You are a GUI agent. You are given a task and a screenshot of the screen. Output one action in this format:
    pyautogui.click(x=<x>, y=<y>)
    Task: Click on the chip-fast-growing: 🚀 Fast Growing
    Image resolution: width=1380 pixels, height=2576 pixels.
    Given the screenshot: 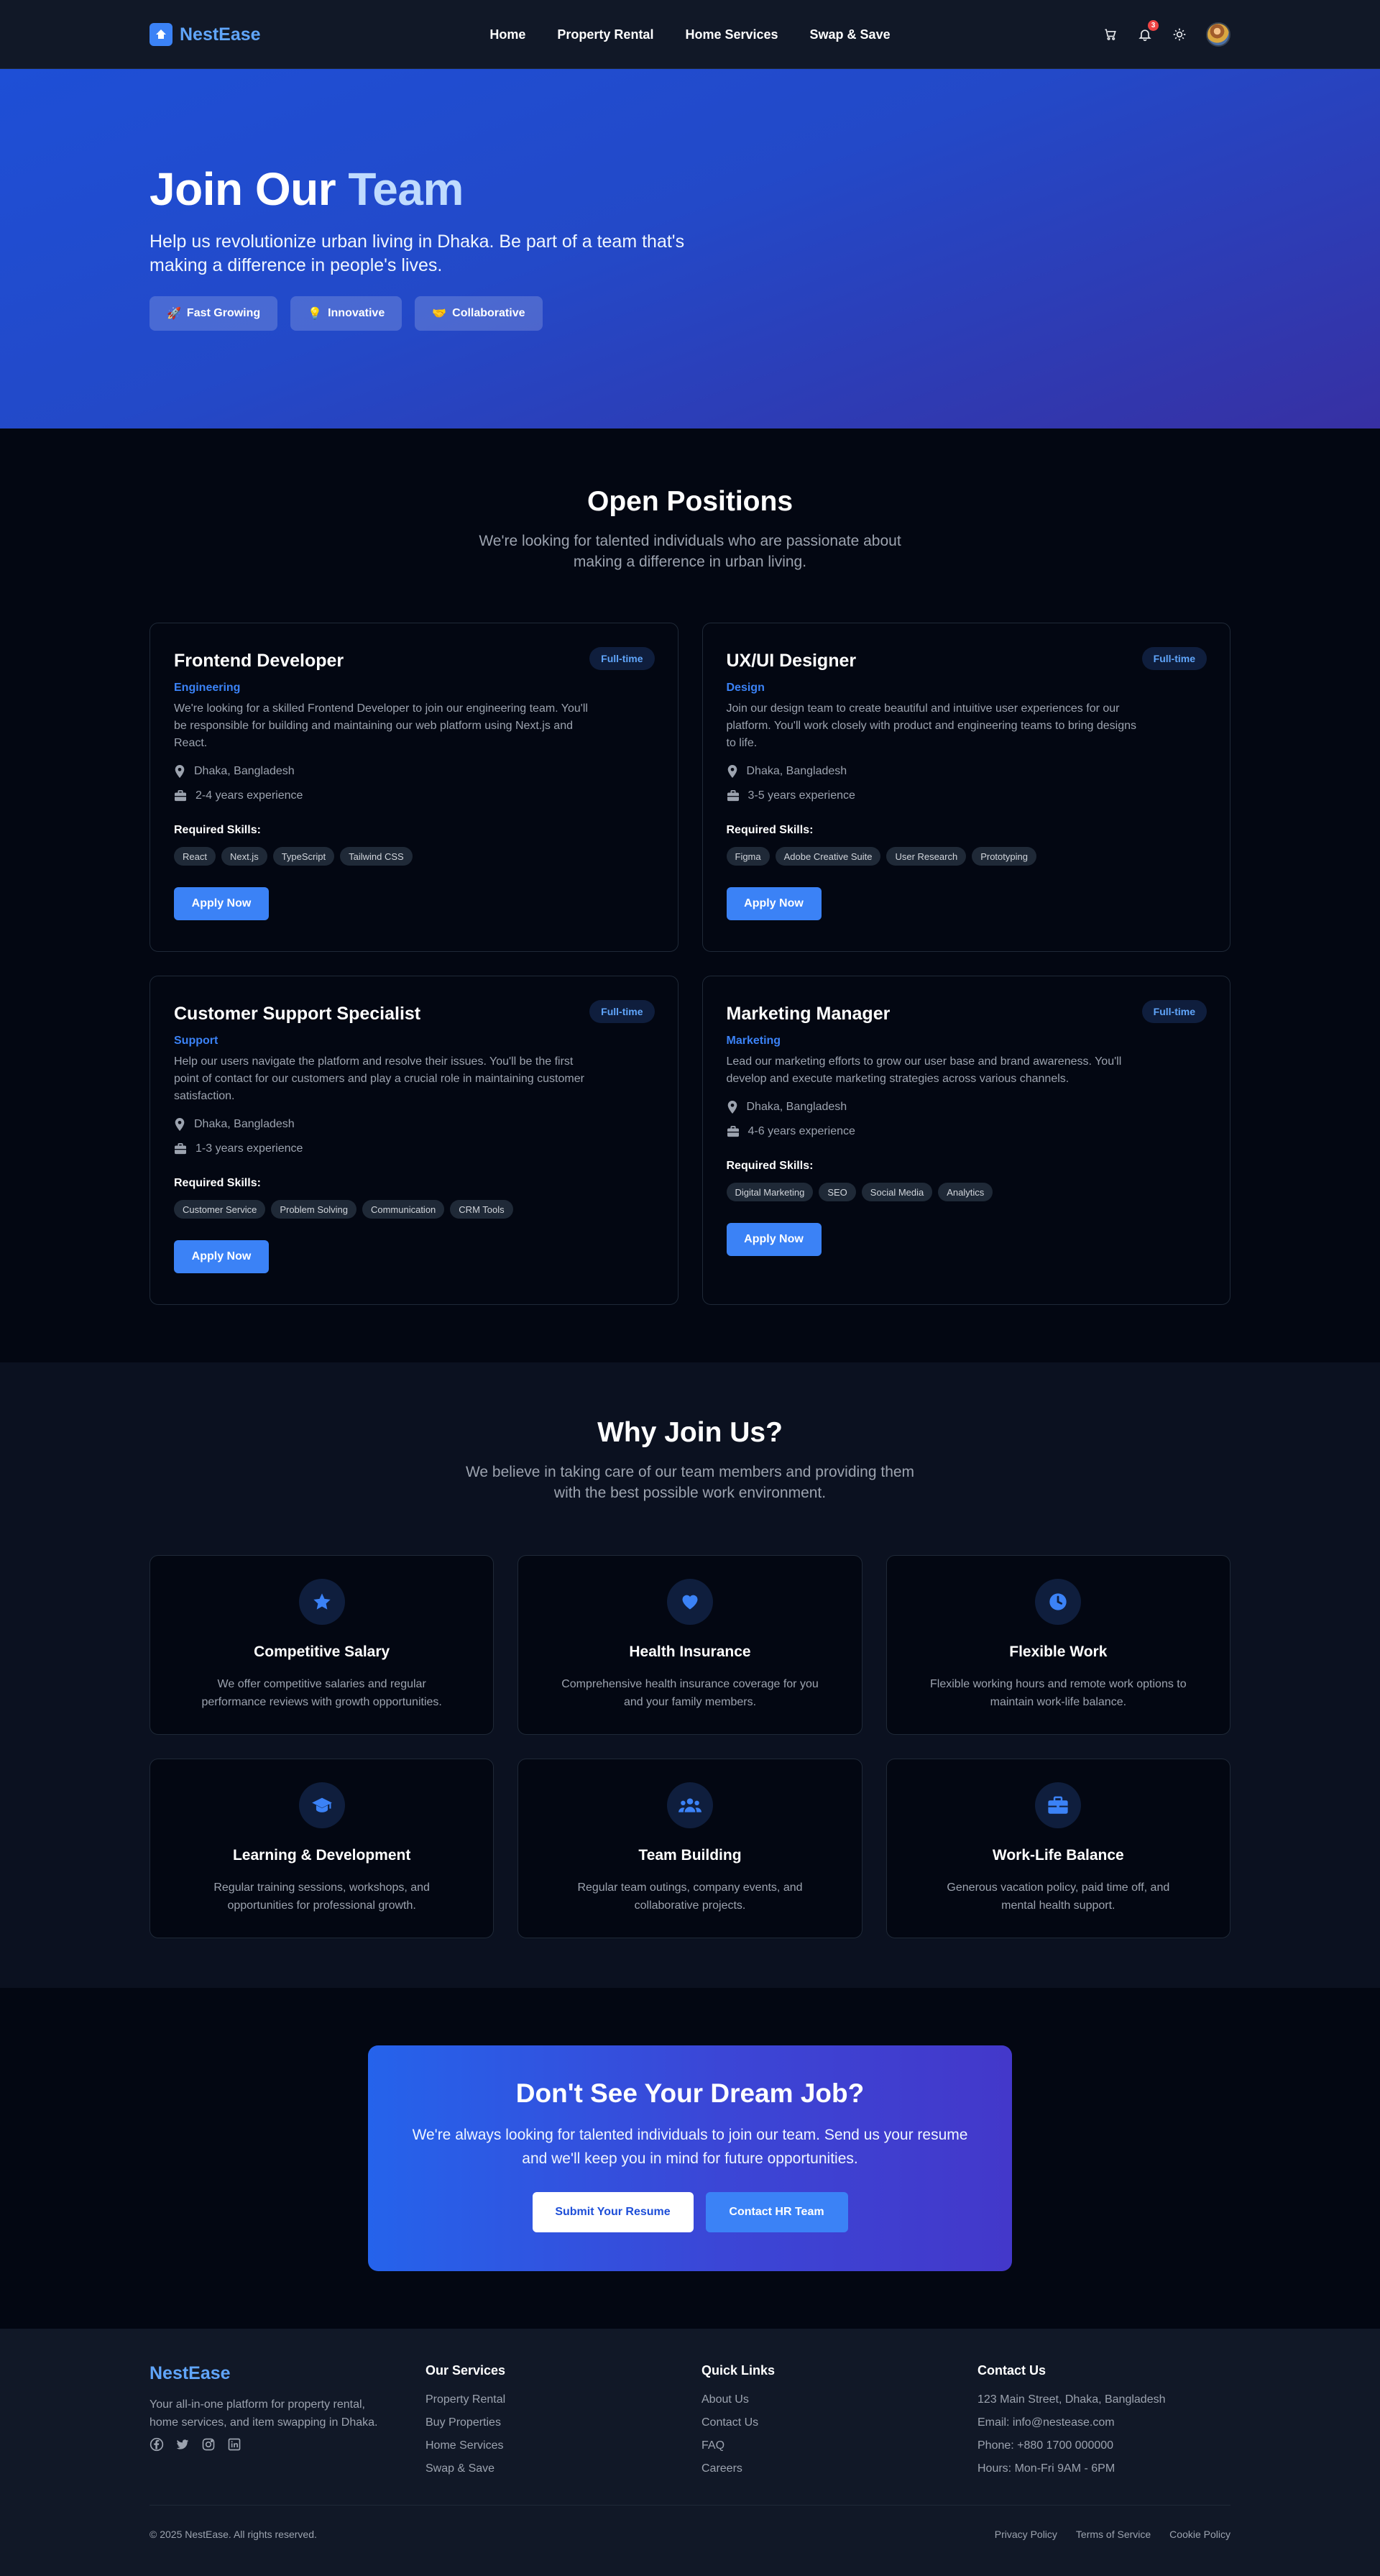 What is the action you would take?
    pyautogui.click(x=214, y=313)
    